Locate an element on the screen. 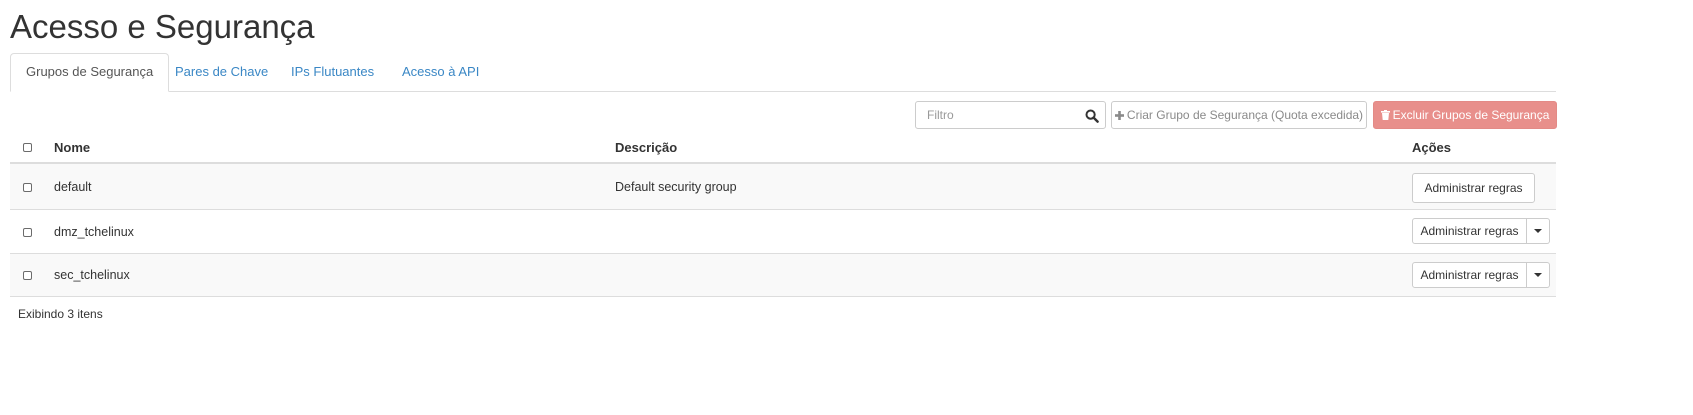 The height and width of the screenshot is (415, 1693). plus-icon is located at coordinates (1119, 116).